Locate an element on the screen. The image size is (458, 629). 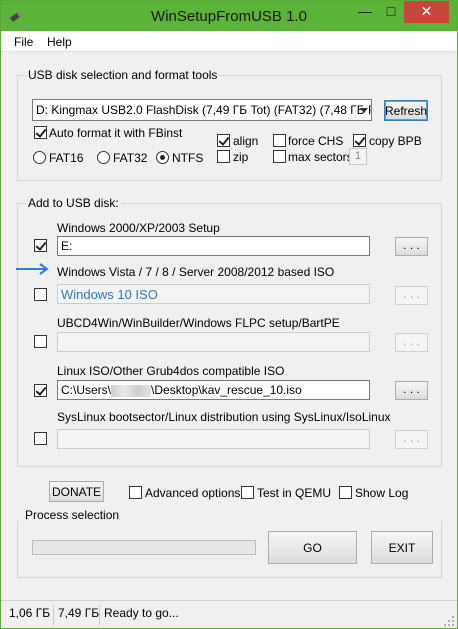
go-button: GO is located at coordinates (312, 547).